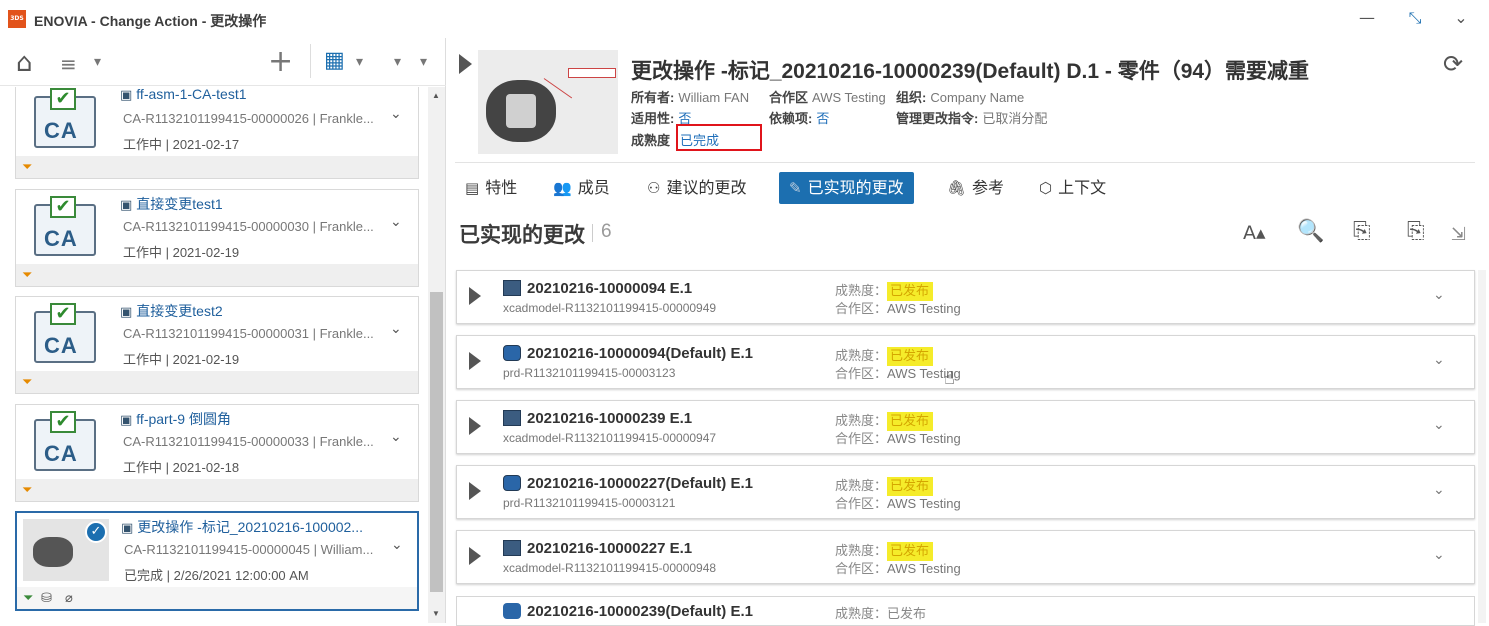 This screenshot has height=626, width=1489. What do you see at coordinates (610, 438) in the screenshot?
I see `row-id: xcadmodel-R1132101199415-00000947` at bounding box center [610, 438].